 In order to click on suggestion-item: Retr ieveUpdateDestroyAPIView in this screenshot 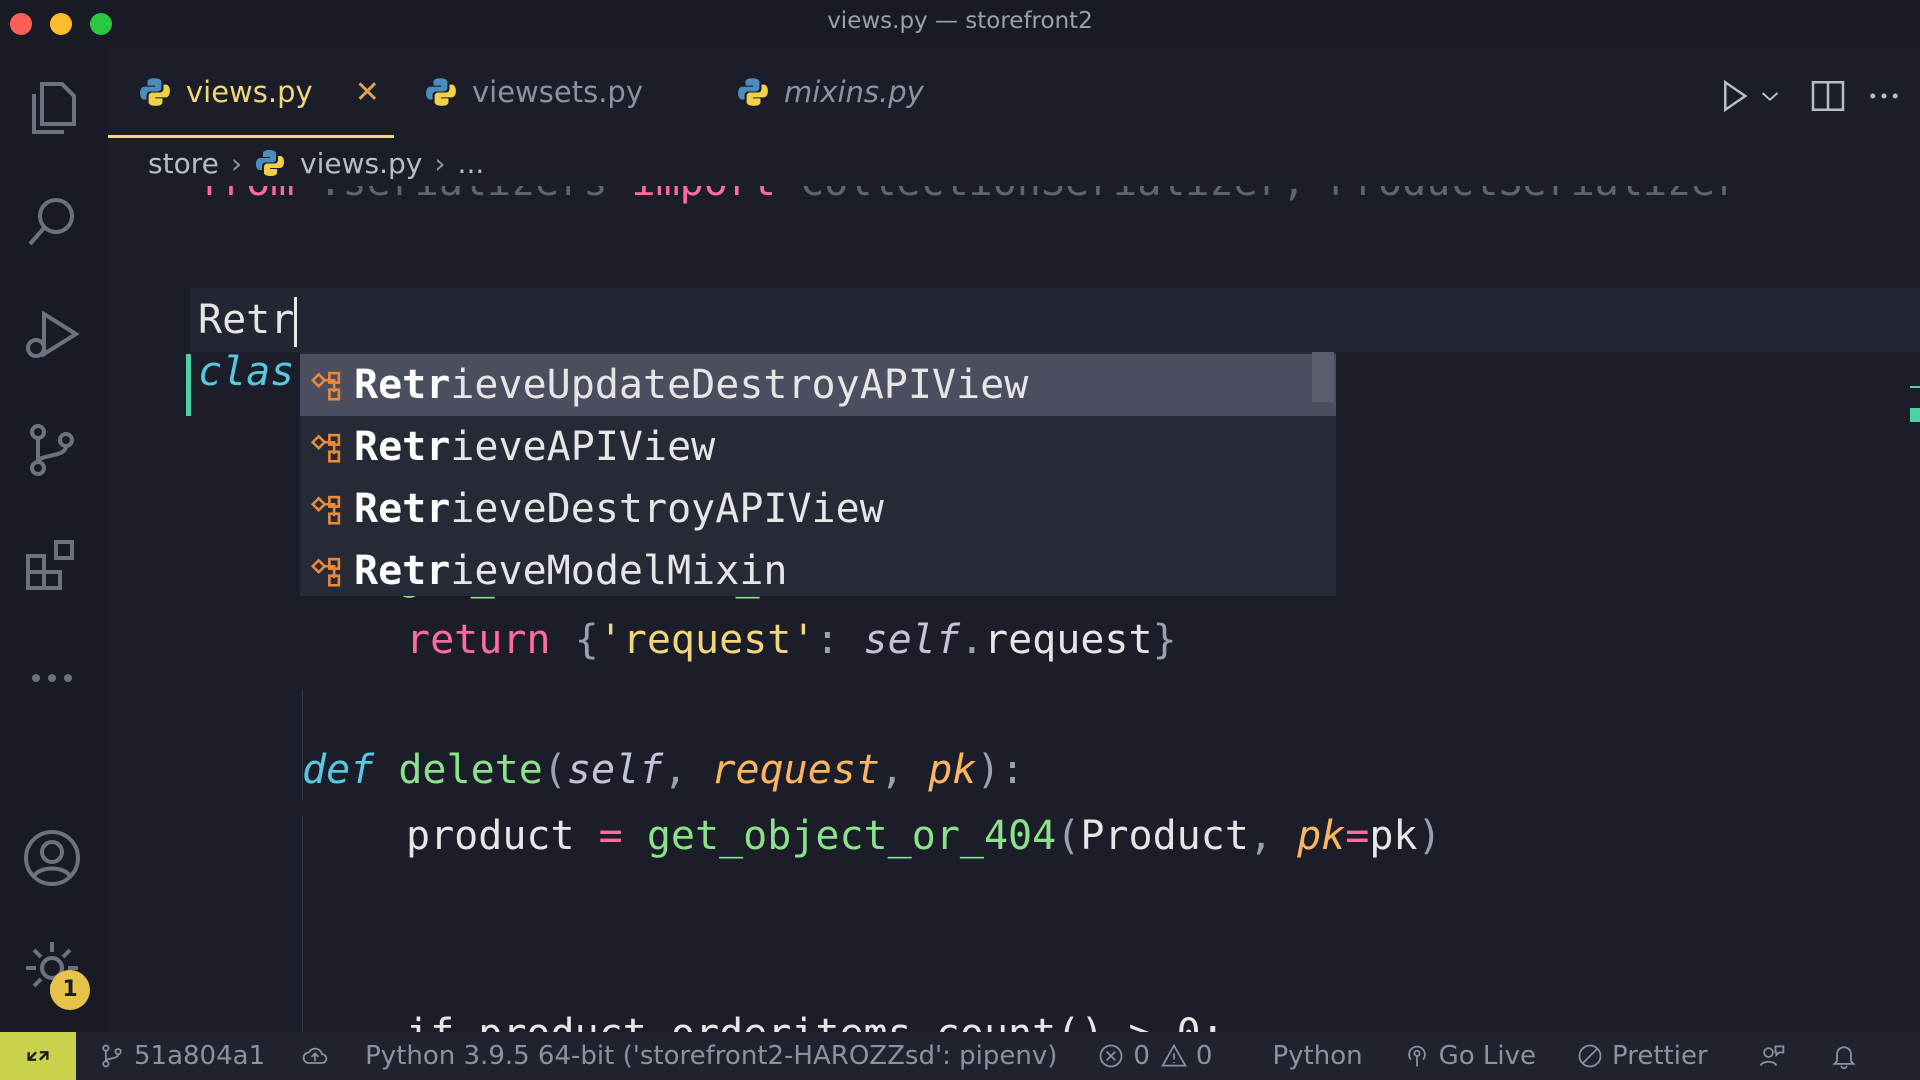, I will do `click(818, 385)`.